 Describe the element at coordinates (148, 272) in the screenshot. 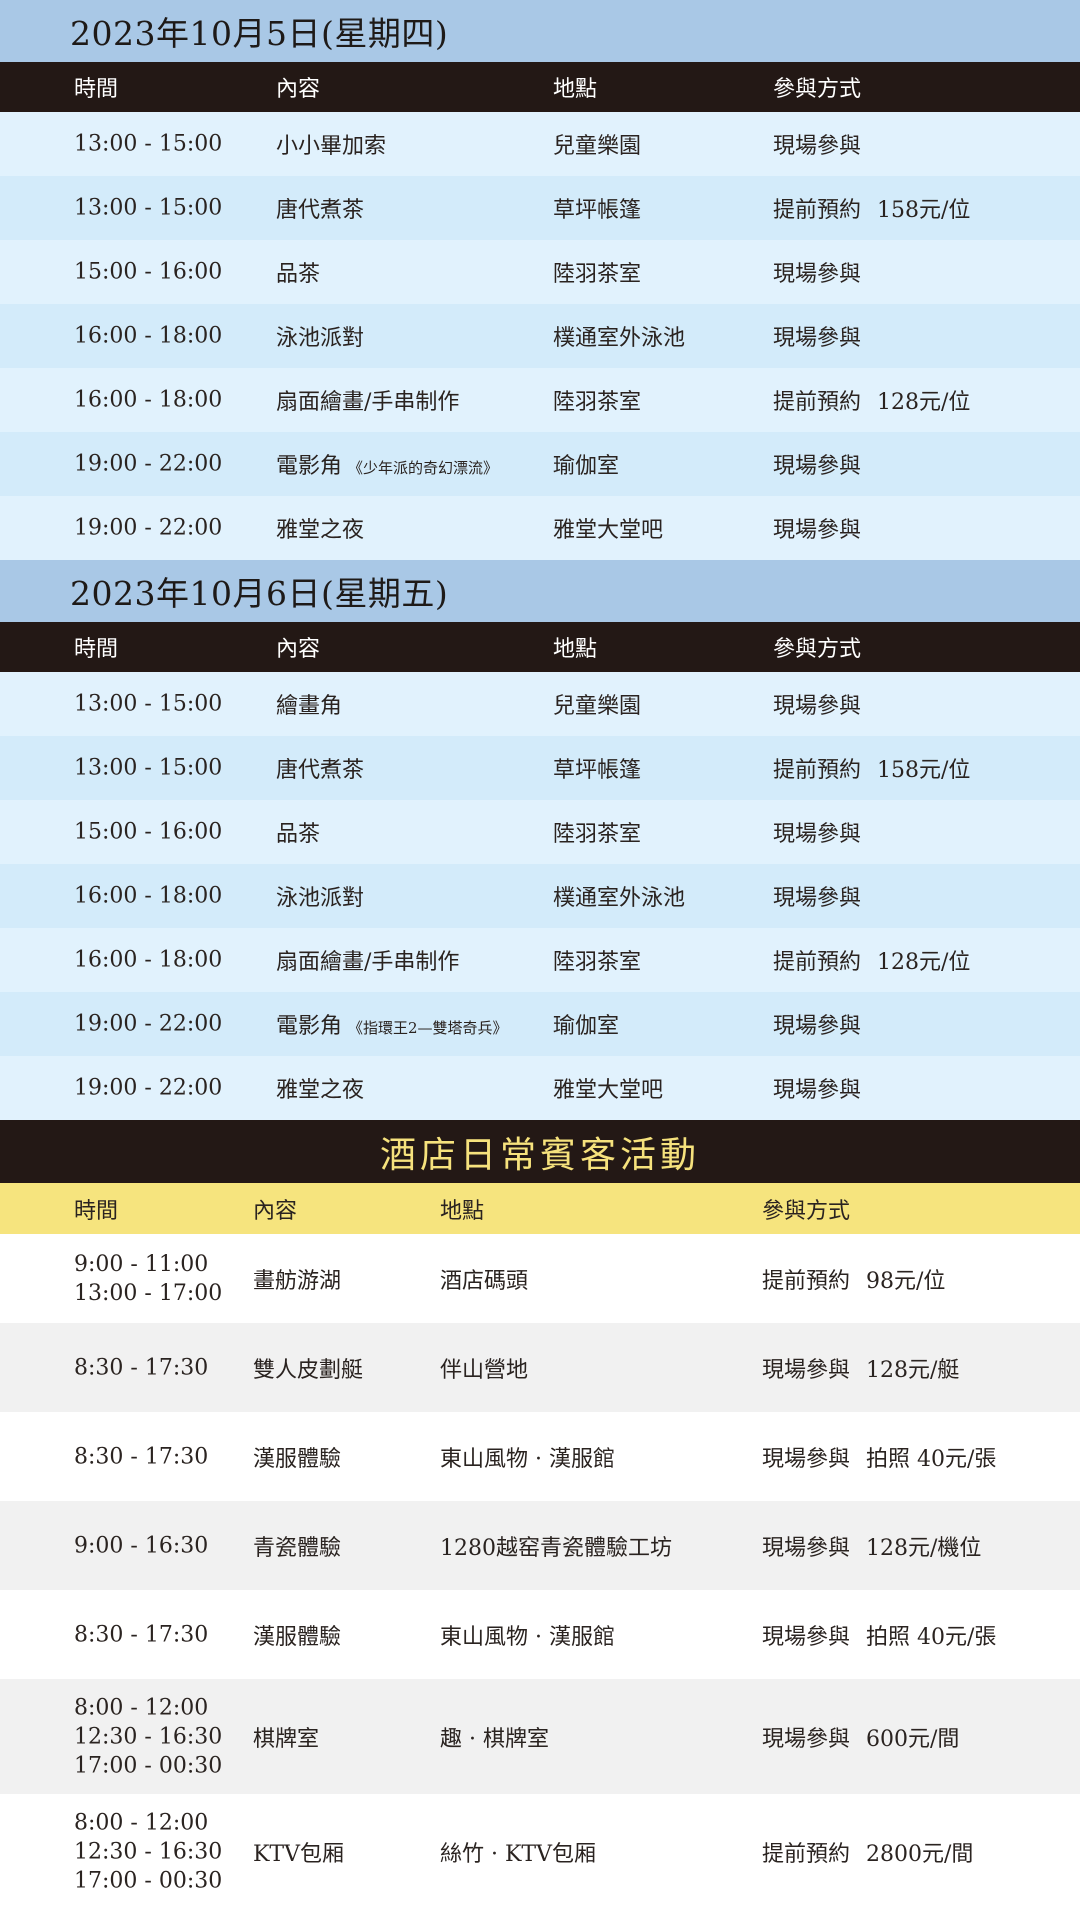

I see `row-time: 15:00 - 16:00` at that location.